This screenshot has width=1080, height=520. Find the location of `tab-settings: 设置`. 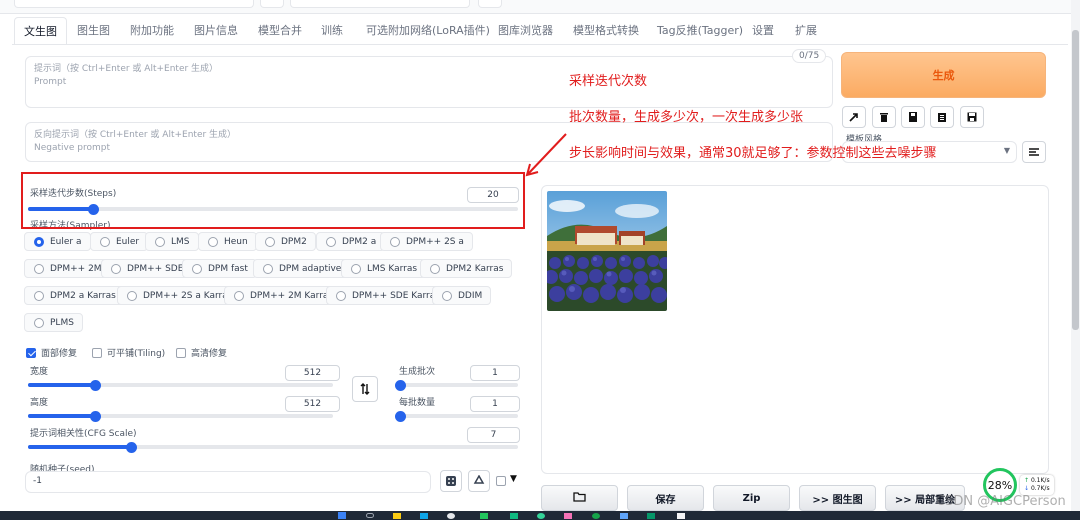

tab-settings: 设置 is located at coordinates (763, 31).